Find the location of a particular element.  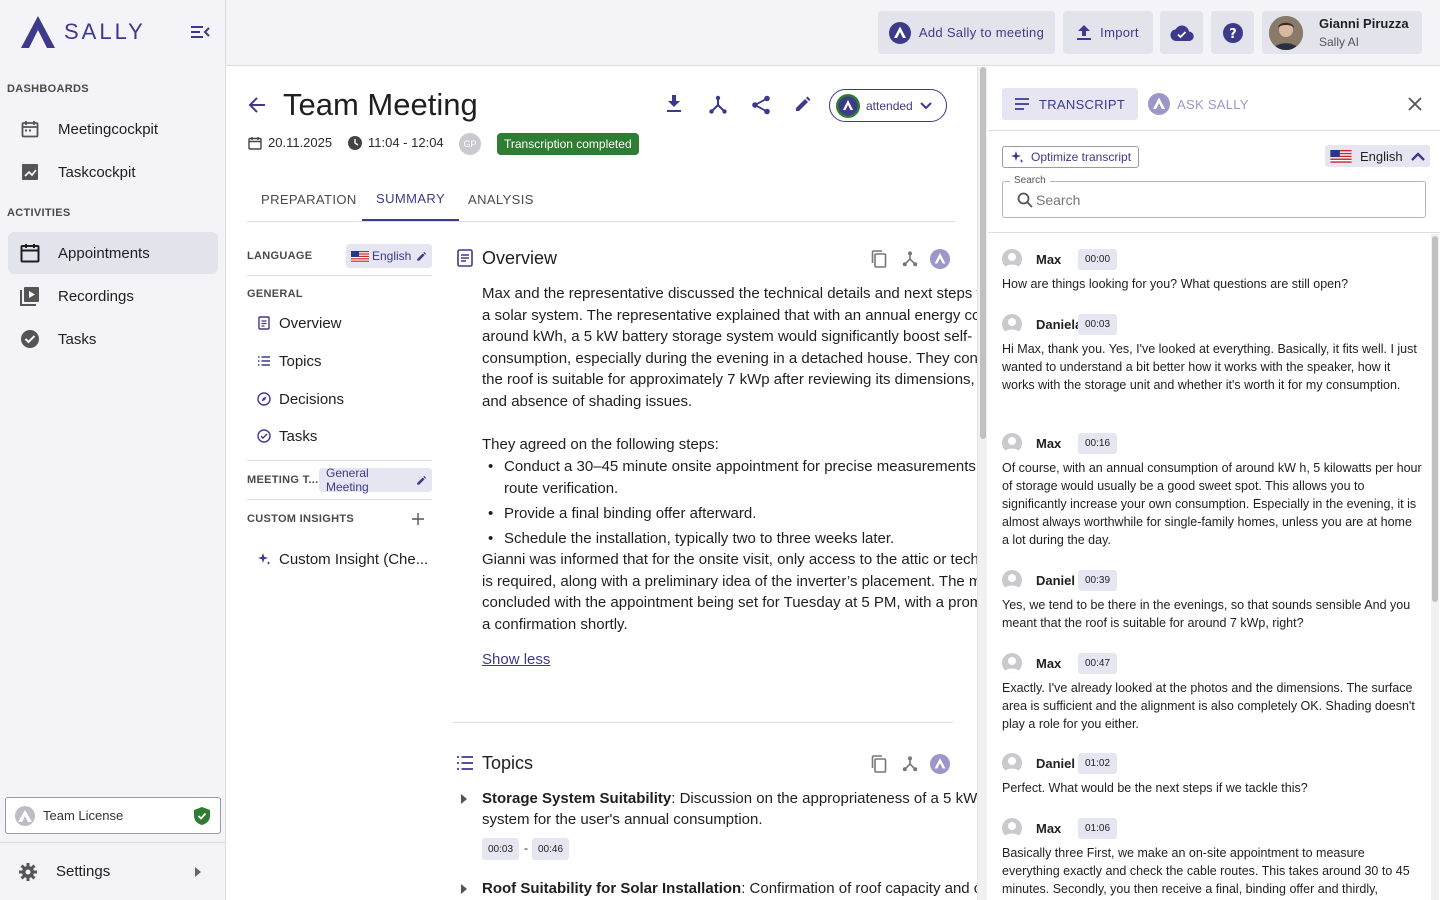

logo: SALLY is located at coordinates (82, 32).